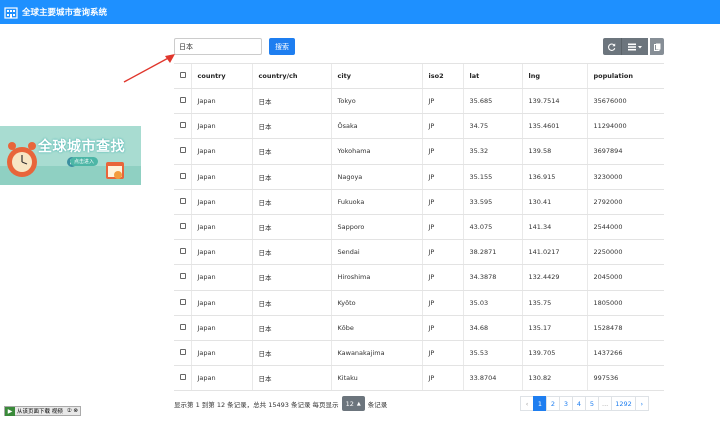 This screenshot has height=421, width=720. Describe the element at coordinates (625, 76) in the screenshot. I see `column-header: population` at that location.